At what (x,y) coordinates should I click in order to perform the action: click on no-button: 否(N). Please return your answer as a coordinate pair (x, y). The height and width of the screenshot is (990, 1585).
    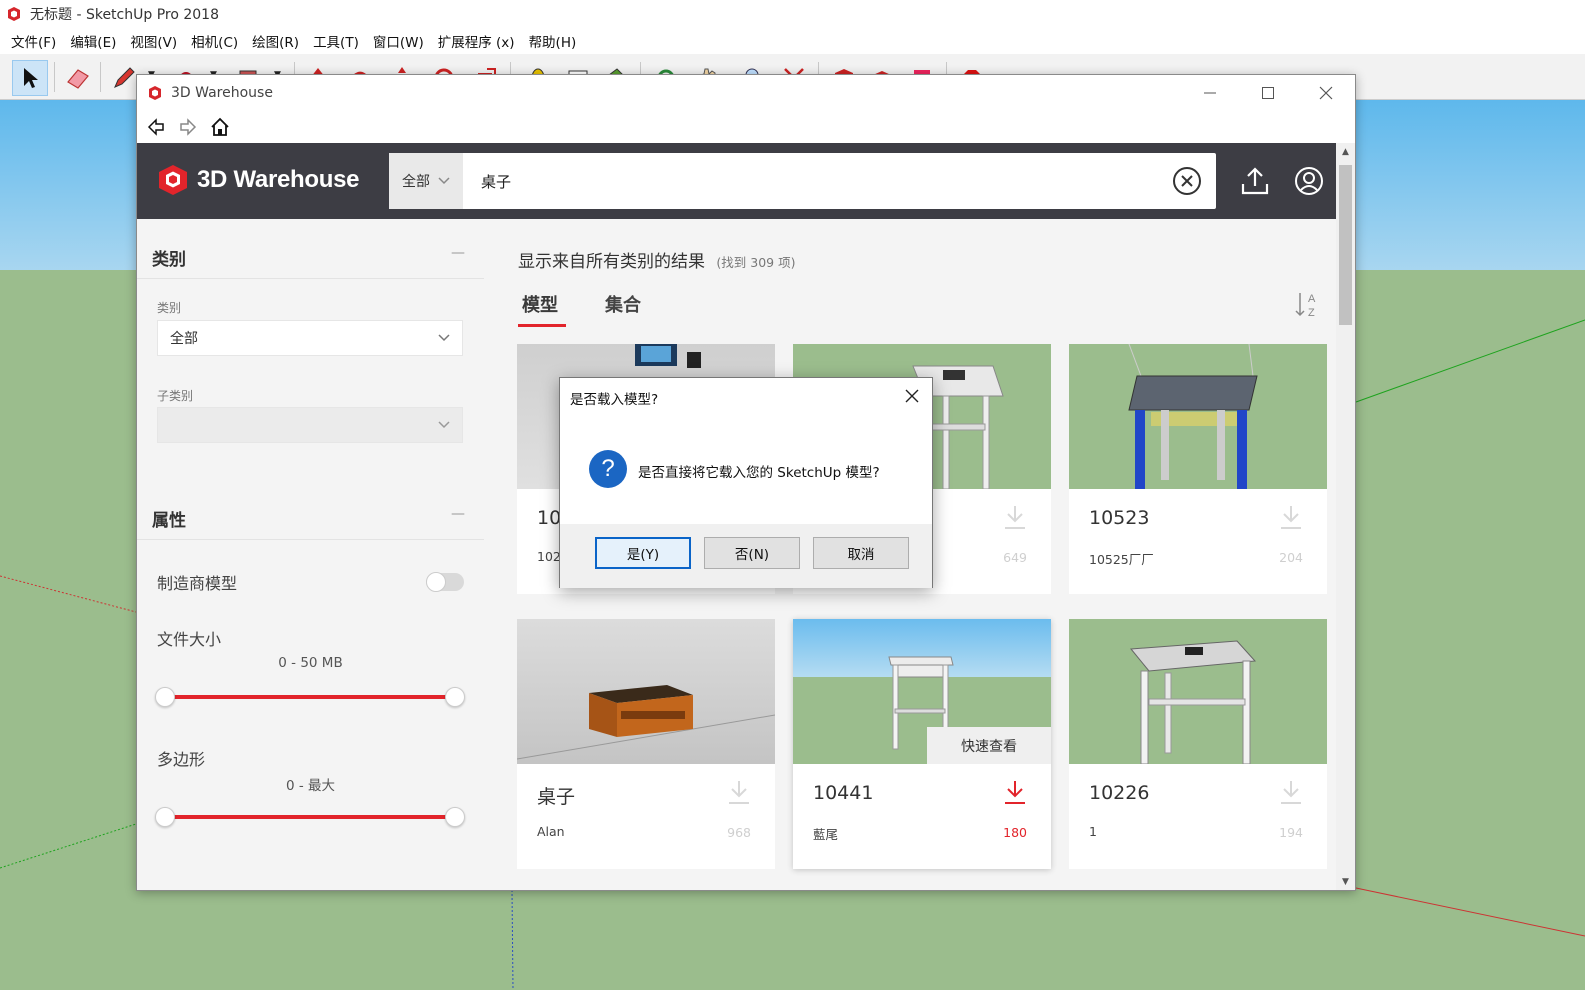
    Looking at the image, I should click on (752, 553).